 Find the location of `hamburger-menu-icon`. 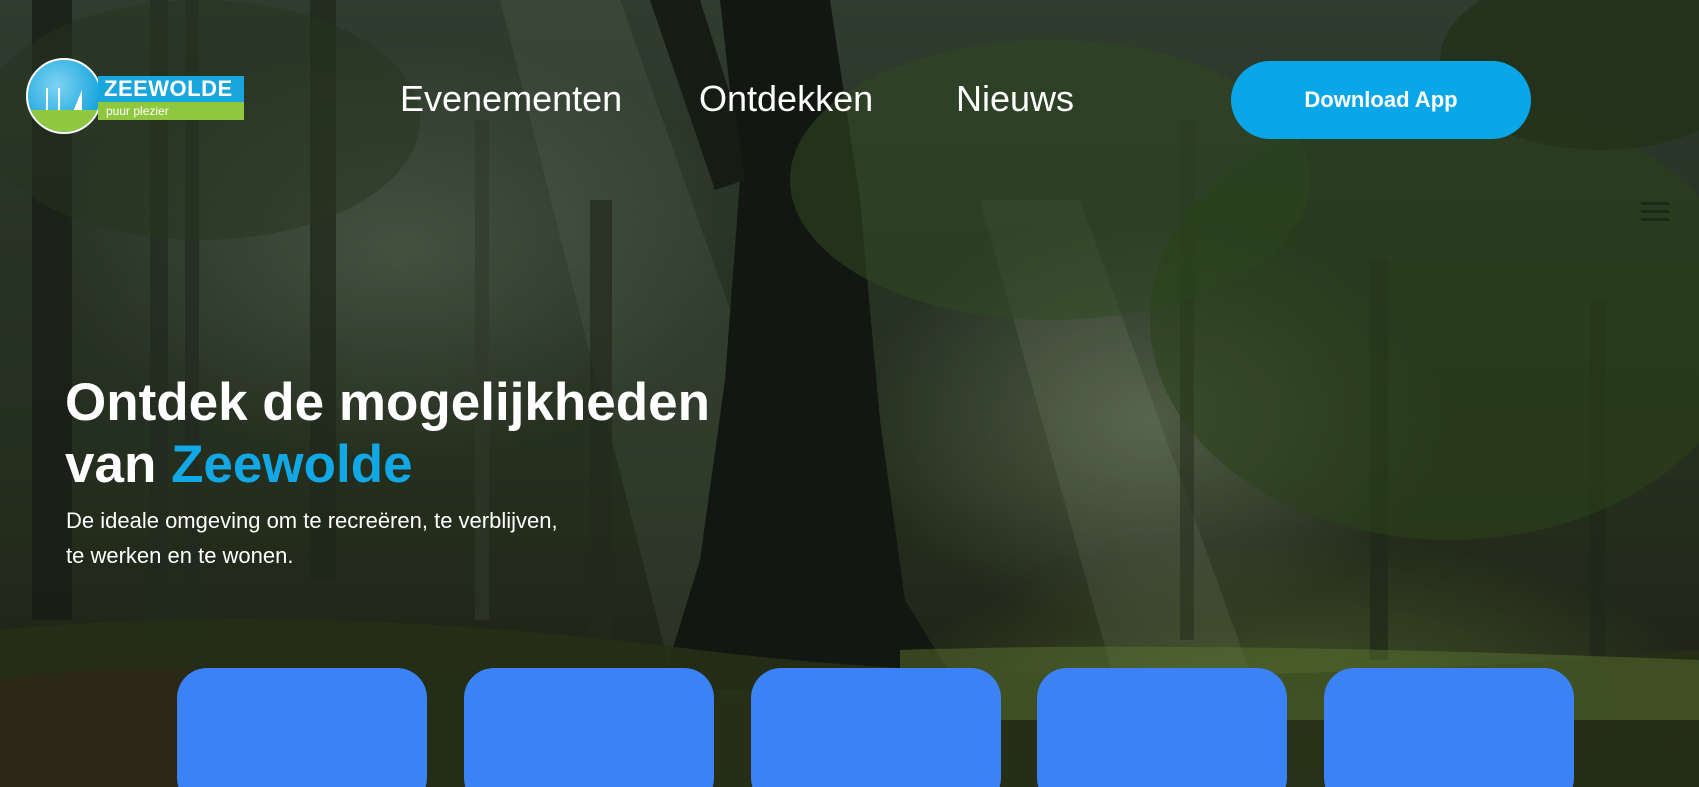

hamburger-menu-icon is located at coordinates (1655, 212).